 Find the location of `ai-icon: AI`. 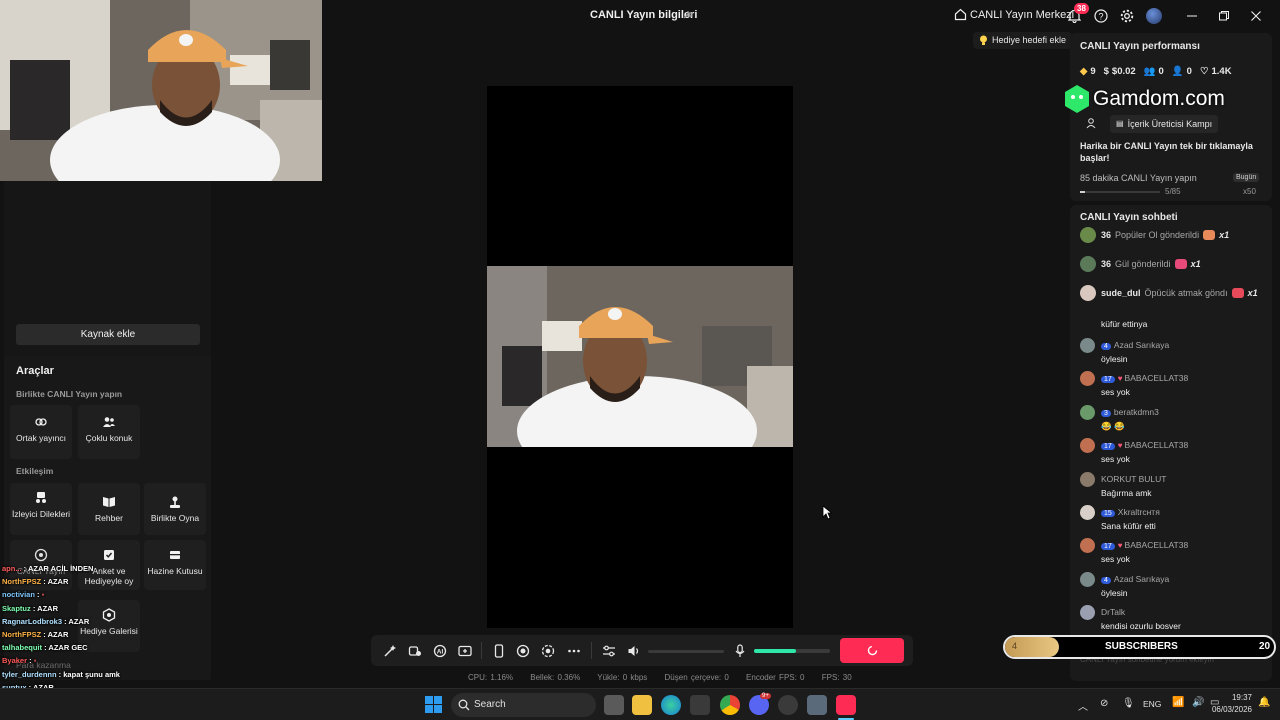

ai-icon: AI is located at coordinates (440, 651).